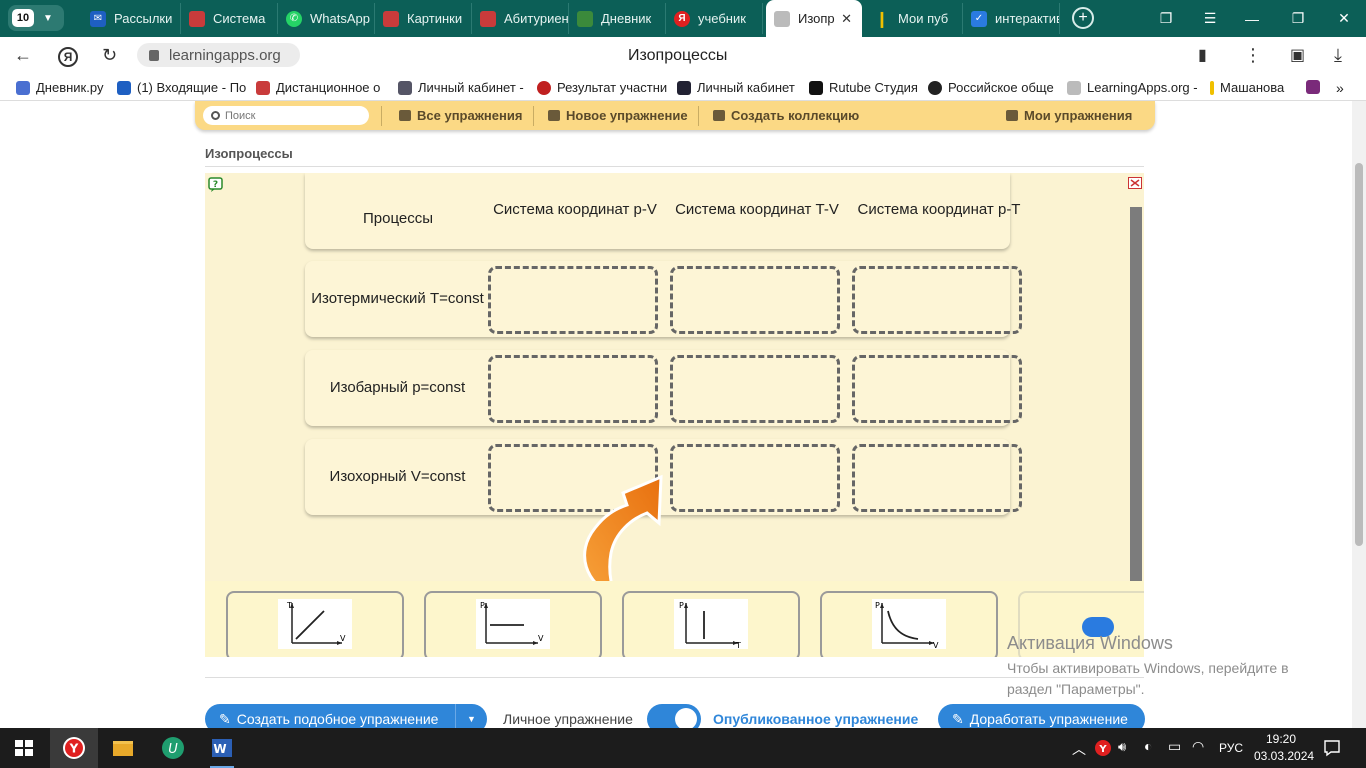 This screenshot has width=1366, height=768. I want to click on clock-date: 03.03.2024, so click(1284, 756).